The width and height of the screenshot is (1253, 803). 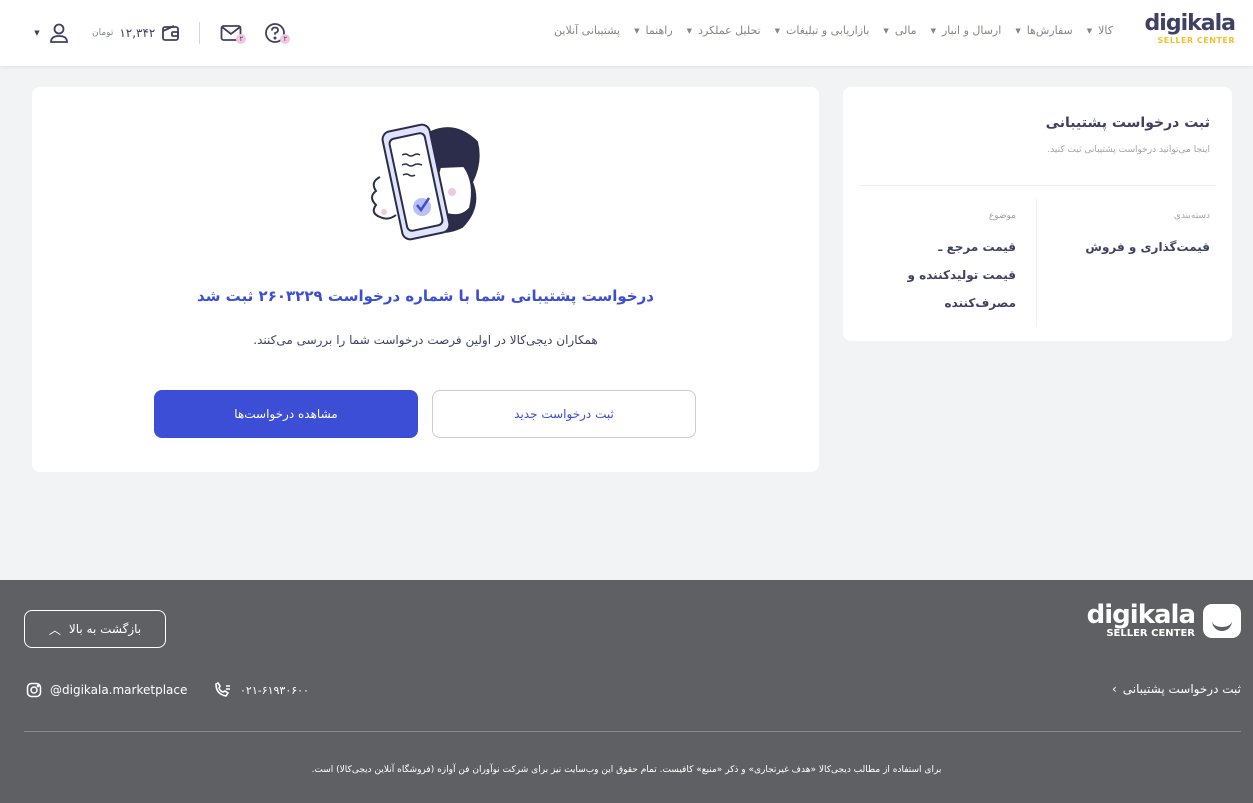 I want to click on help-button: ۲, so click(x=276, y=33).